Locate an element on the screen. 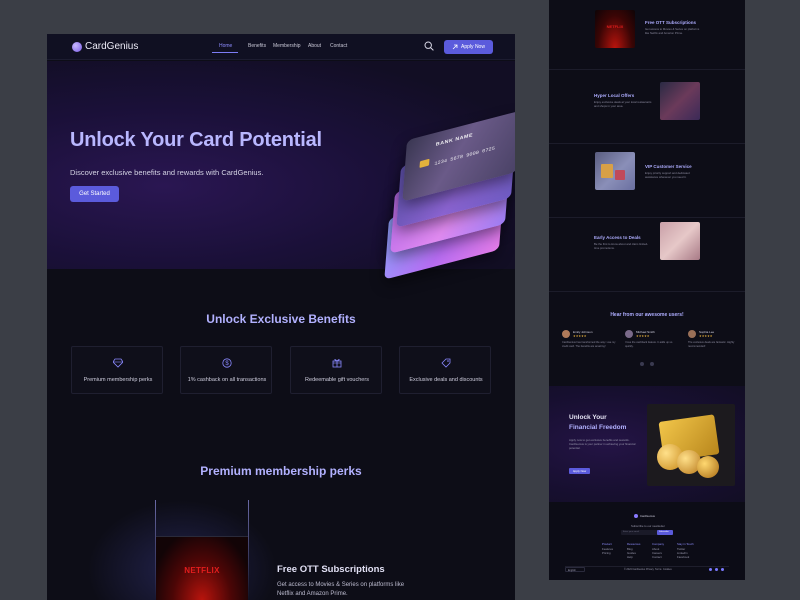 The image size is (800, 600). hero-title: Unlock Your Card Potential is located at coordinates (196, 140).